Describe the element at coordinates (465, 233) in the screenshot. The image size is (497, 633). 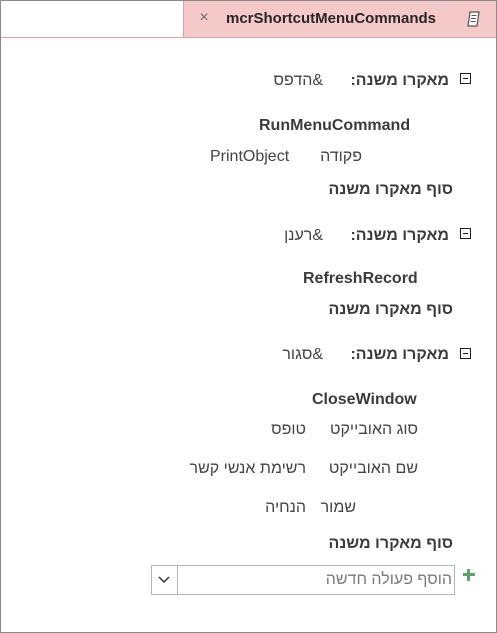
I see `collapse-submacro-2-button` at that location.